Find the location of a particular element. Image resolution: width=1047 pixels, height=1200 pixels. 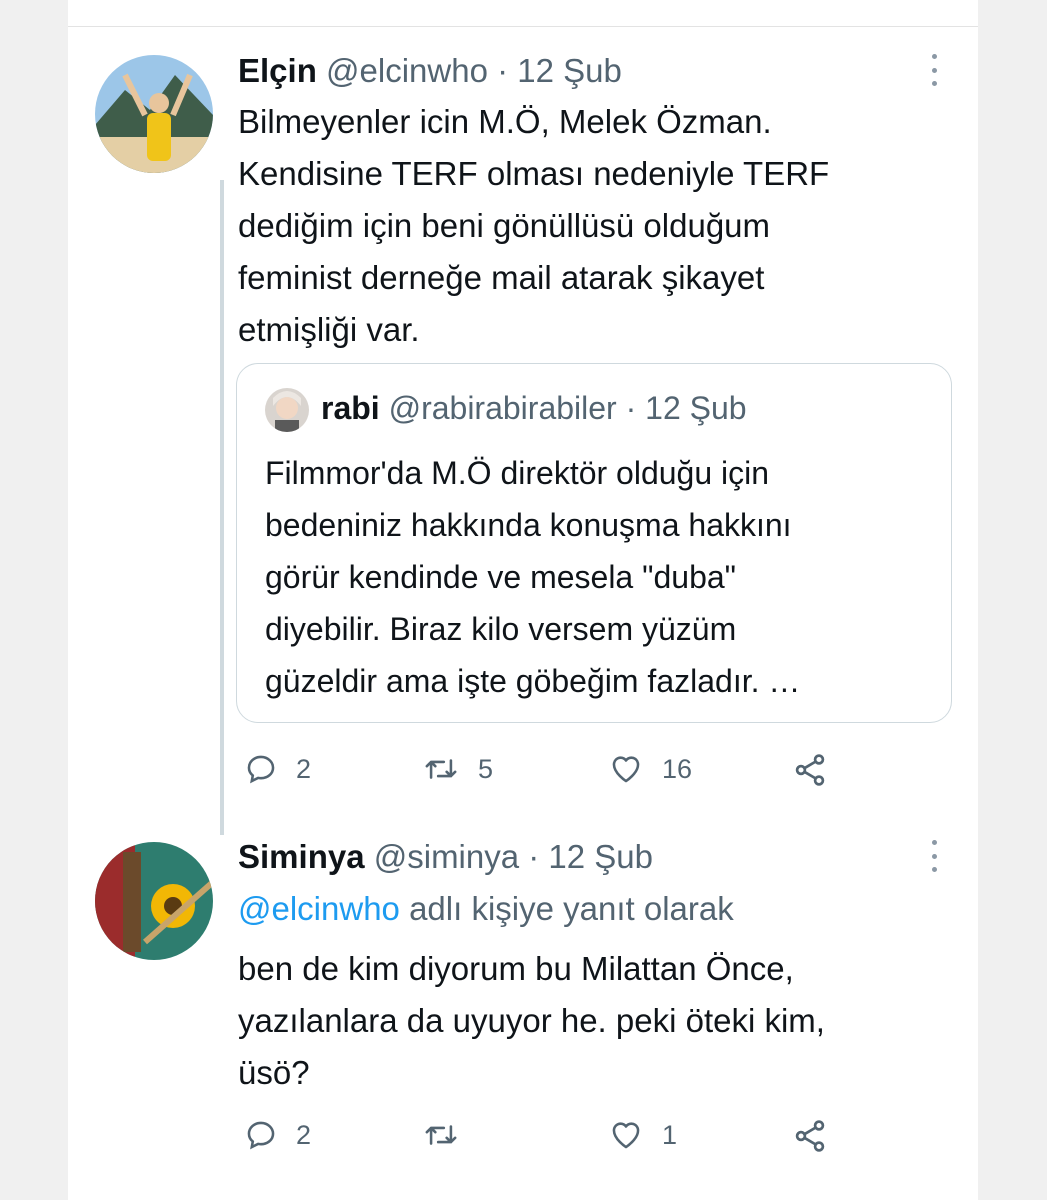

quote-author-name: rabi is located at coordinates (350, 408).